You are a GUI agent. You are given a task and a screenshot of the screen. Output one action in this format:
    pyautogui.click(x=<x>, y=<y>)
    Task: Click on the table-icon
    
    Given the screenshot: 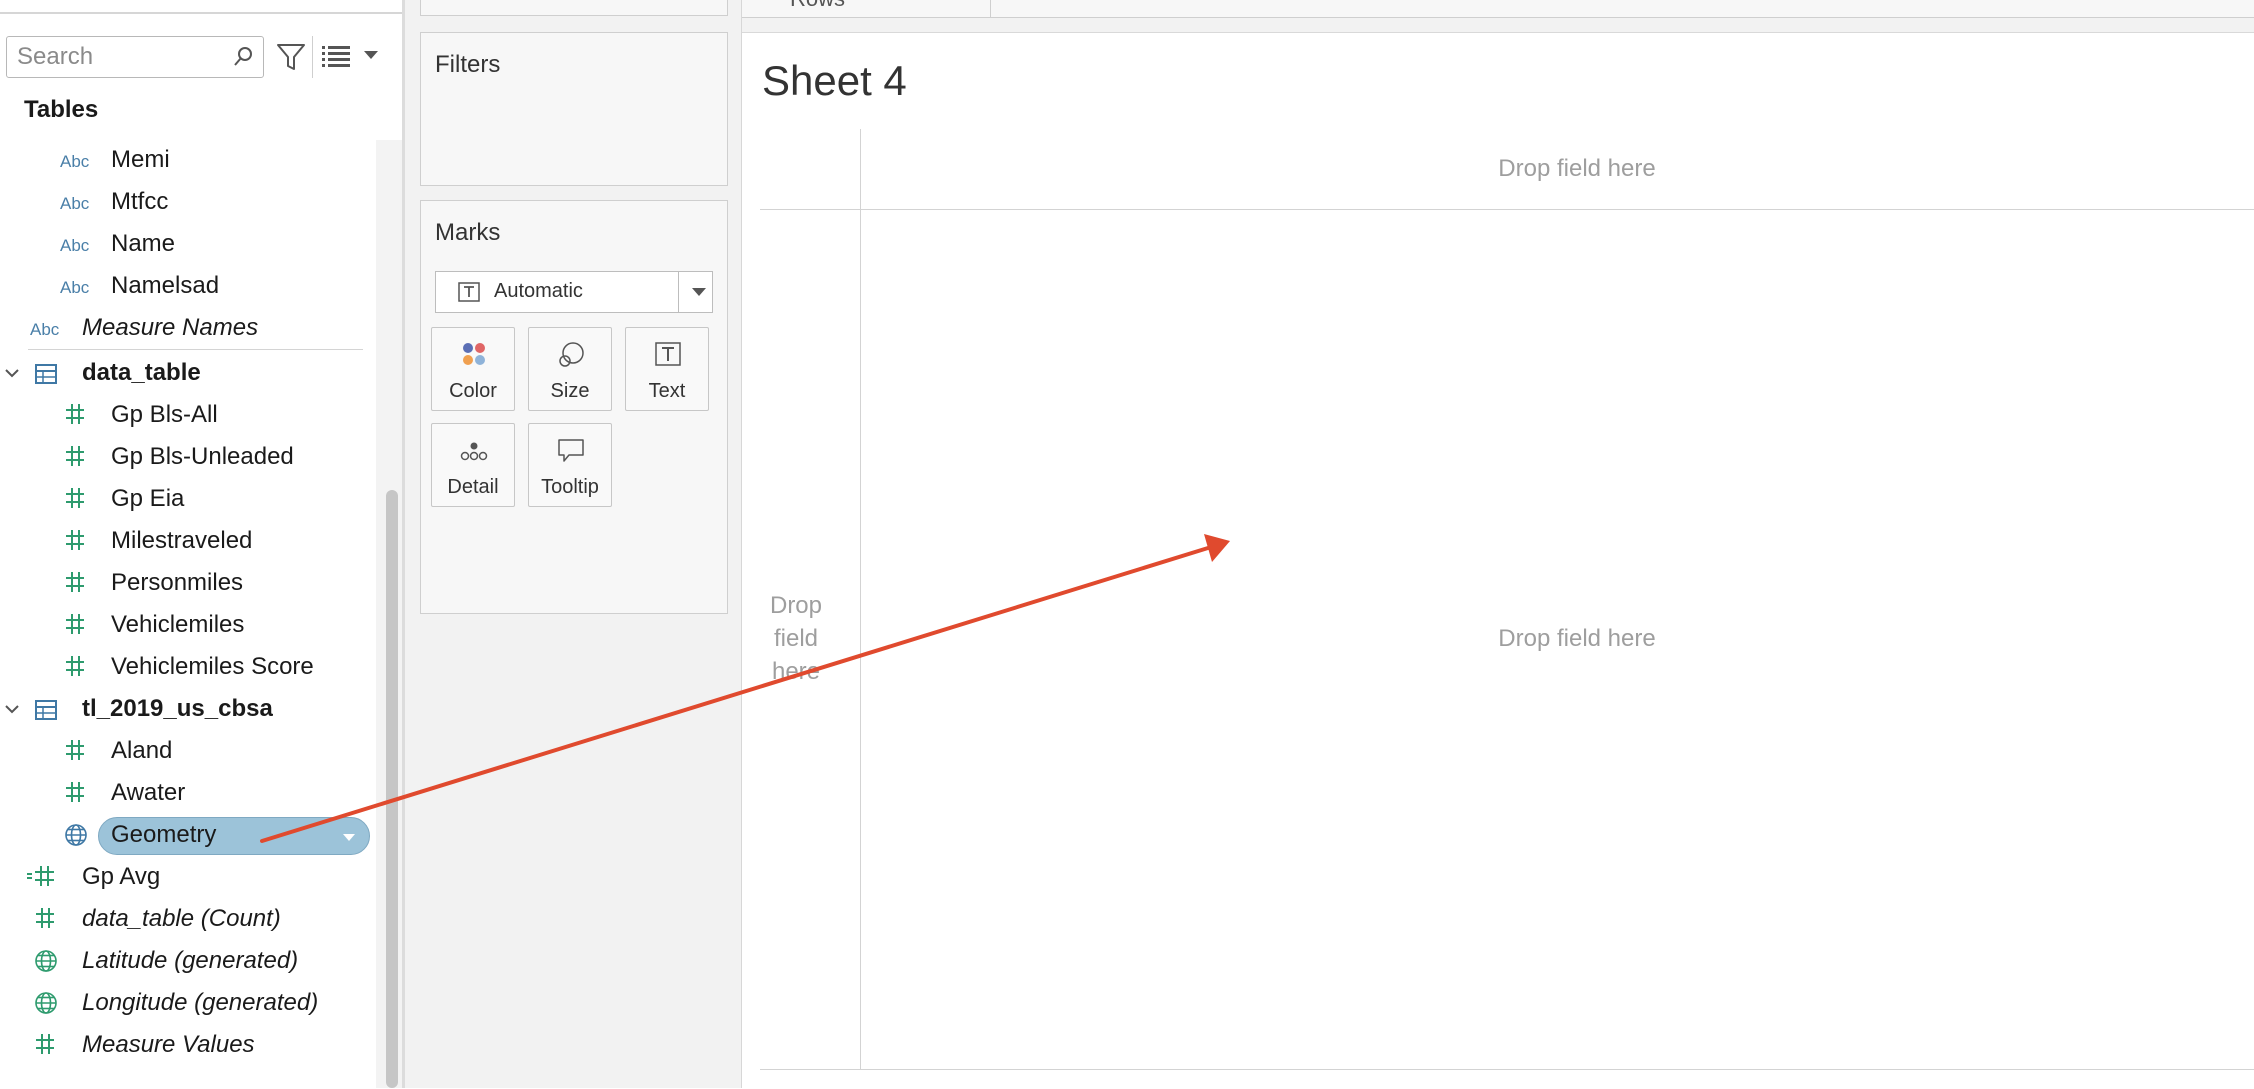 What is the action you would take?
    pyautogui.click(x=46, y=374)
    